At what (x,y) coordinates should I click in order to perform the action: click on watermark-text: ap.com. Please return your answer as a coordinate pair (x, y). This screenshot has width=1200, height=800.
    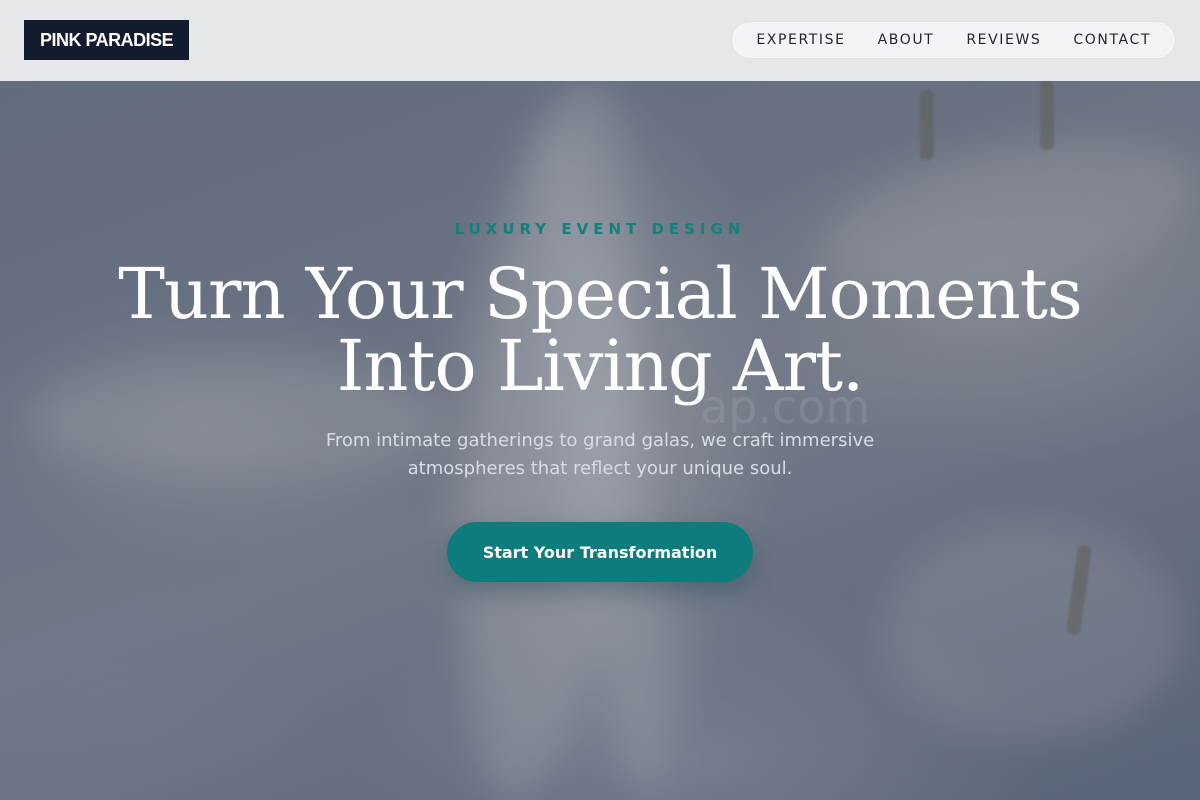
    Looking at the image, I should click on (785, 407).